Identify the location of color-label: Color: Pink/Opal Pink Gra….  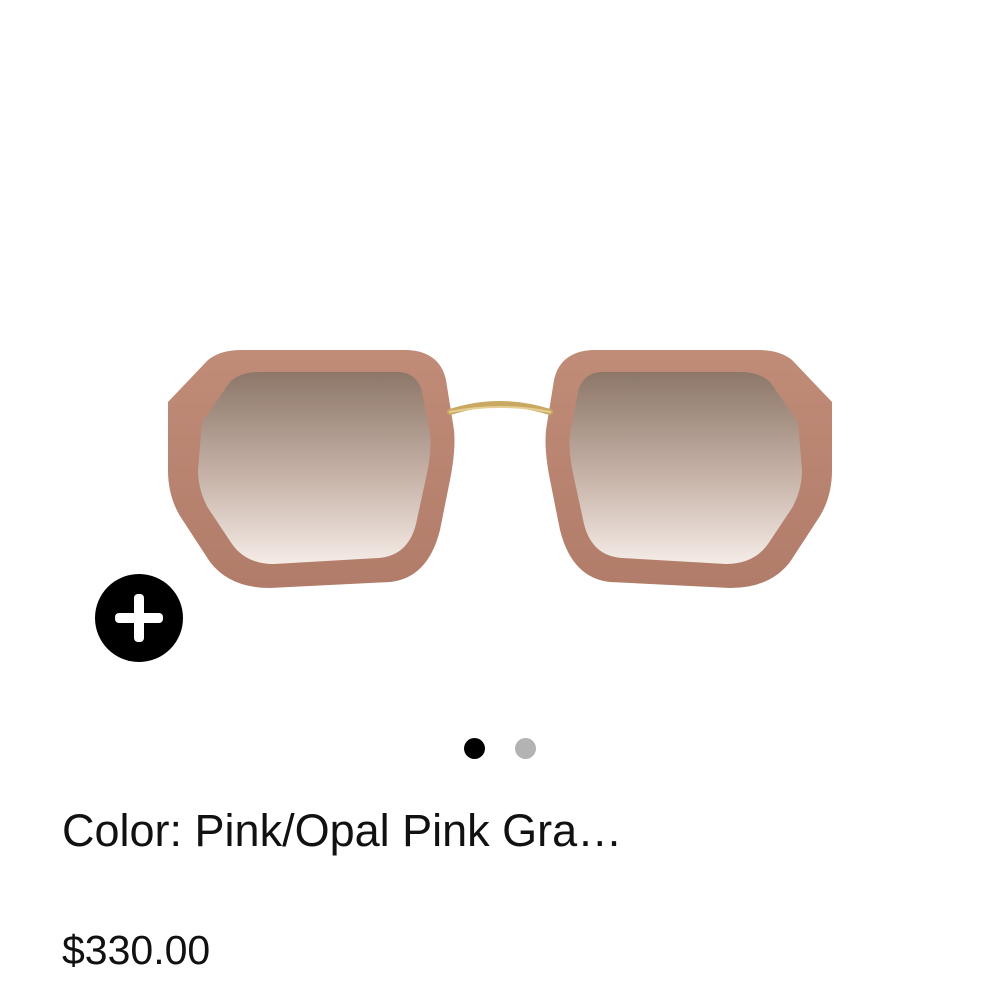
(342, 830).